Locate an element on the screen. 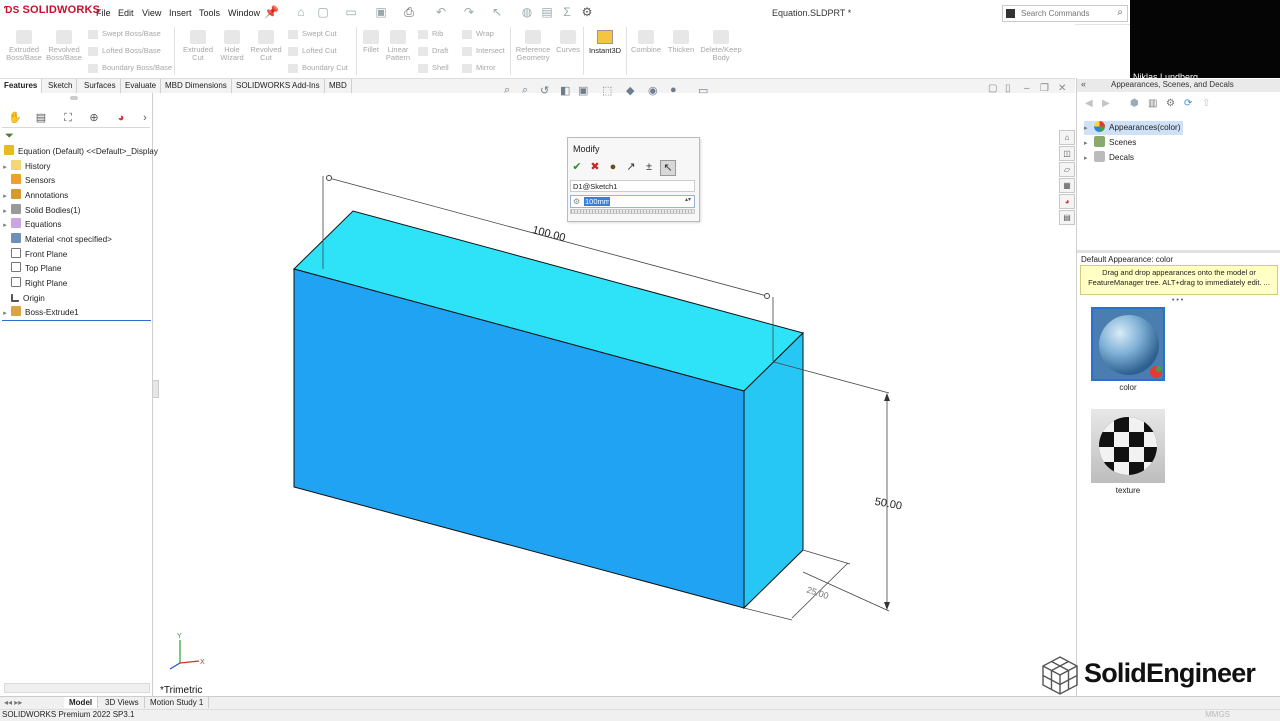 This screenshot has width=1280, height=721. tree-item-label: Equations is located at coordinates (43, 224).